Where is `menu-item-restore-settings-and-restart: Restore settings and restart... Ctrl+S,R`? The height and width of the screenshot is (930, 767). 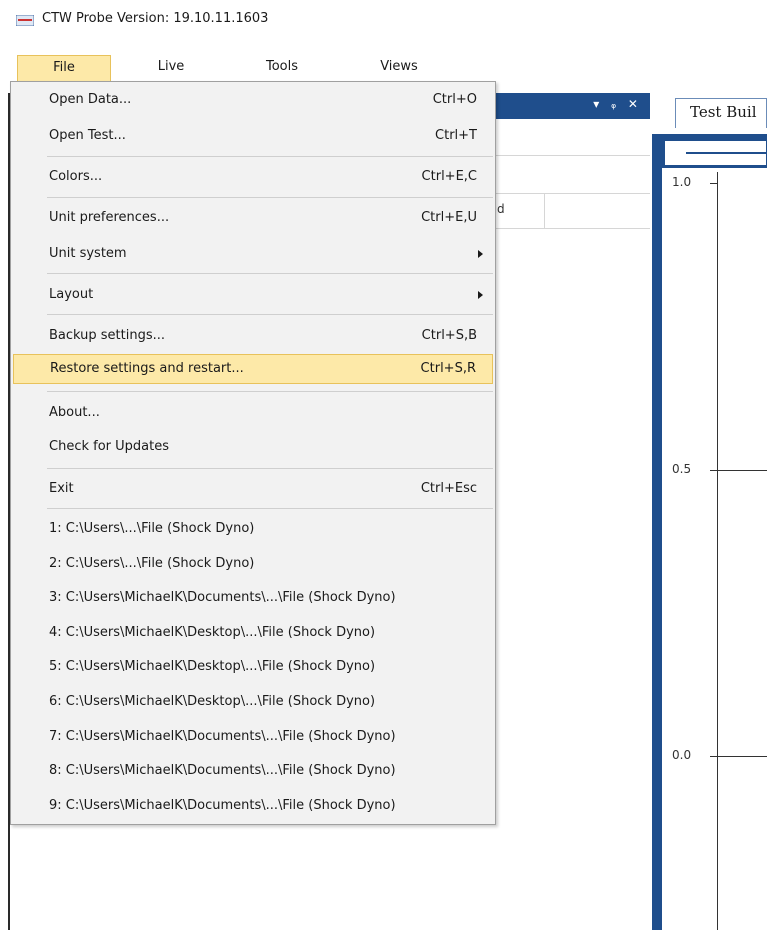
menu-item-restore-settings-and-restart: Restore settings and restart... Ctrl+S,R is located at coordinates (253, 369).